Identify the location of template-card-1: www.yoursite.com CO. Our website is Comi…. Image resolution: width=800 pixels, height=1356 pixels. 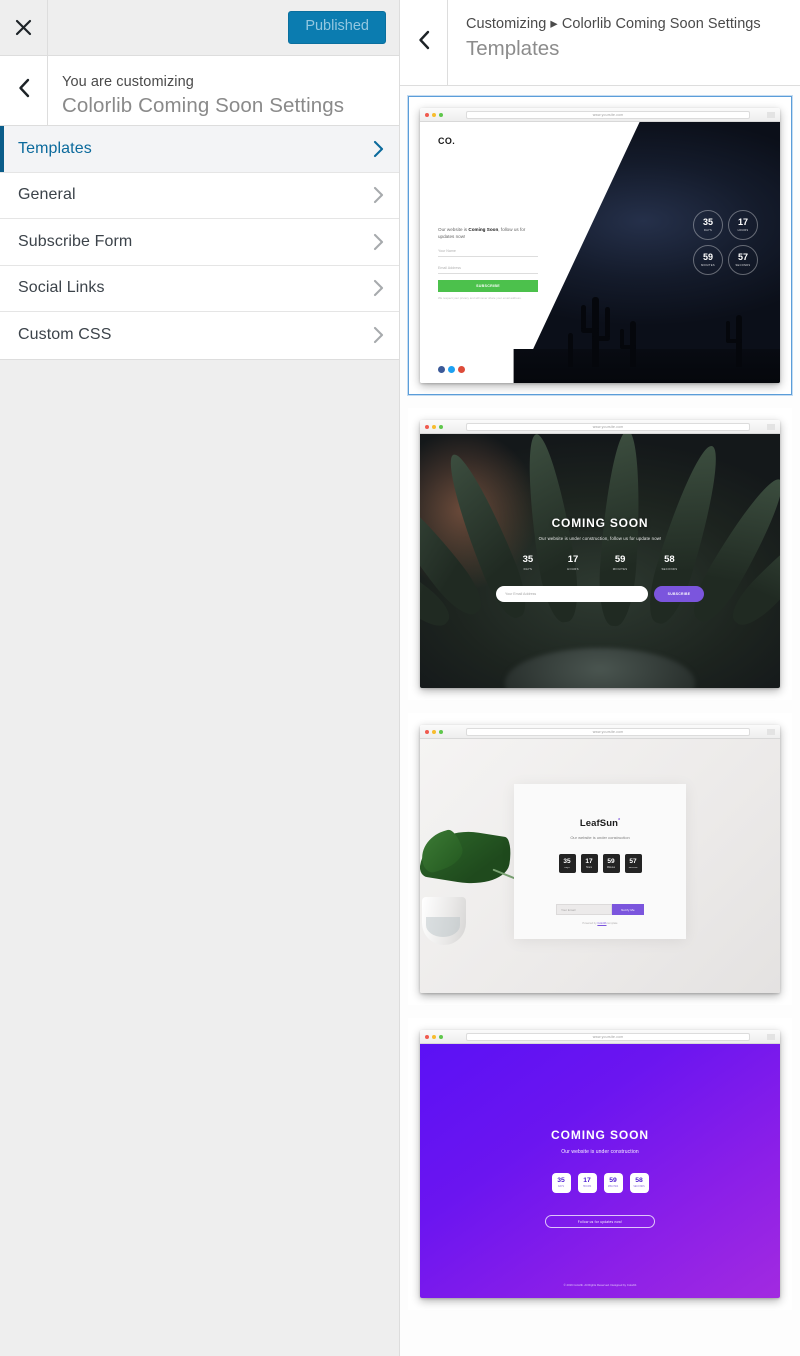
(600, 245).